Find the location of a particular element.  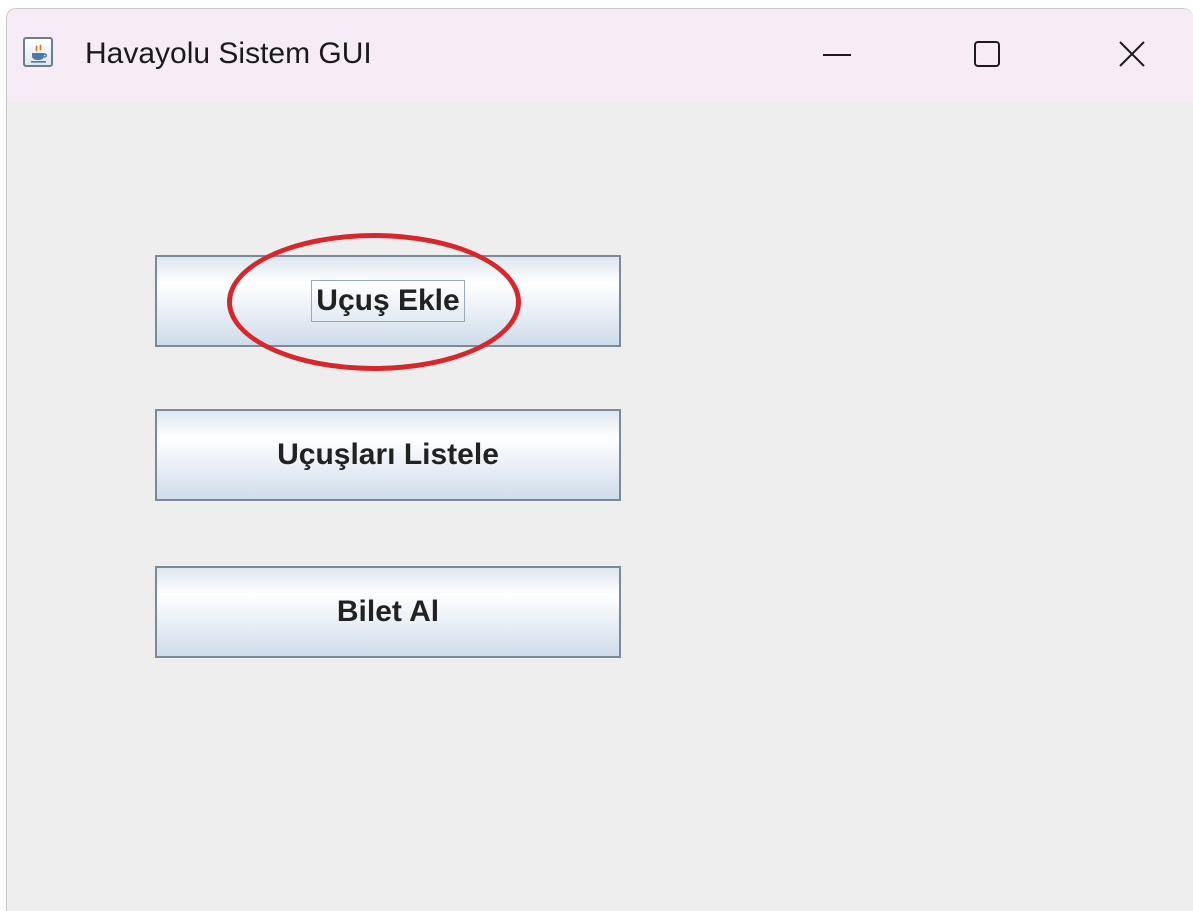

add-flight-button: Uçuş Ekle is located at coordinates (388, 301).